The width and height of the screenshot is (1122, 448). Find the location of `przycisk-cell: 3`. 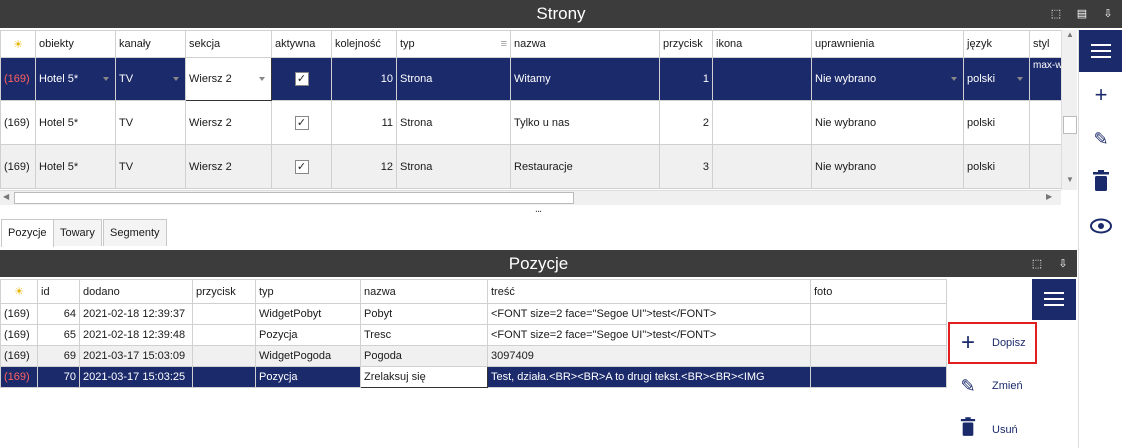

przycisk-cell: 3 is located at coordinates (686, 166).